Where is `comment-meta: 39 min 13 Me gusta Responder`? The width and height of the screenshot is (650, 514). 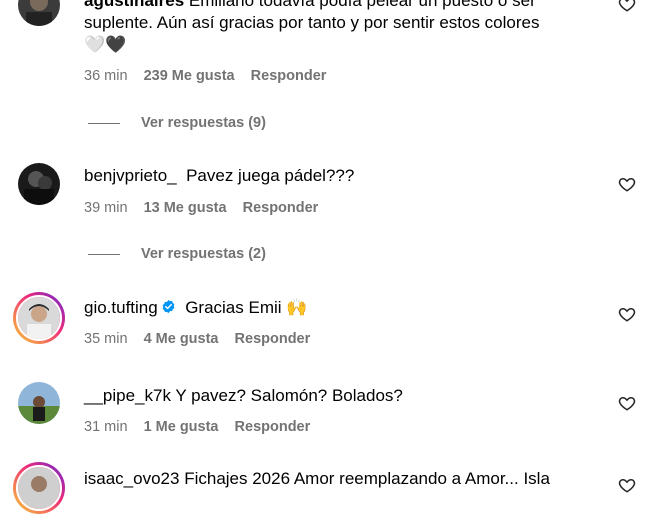
comment-meta: 39 min 13 Me gusta Responder is located at coordinates (207, 208).